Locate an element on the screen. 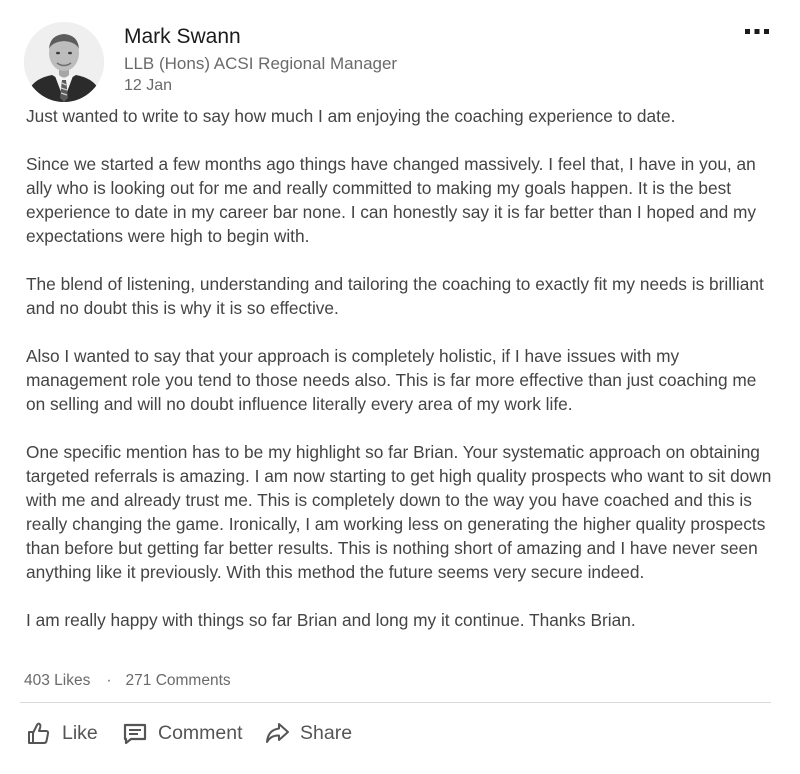 This screenshot has height=774, width=800. more-options-icon is located at coordinates (757, 31).